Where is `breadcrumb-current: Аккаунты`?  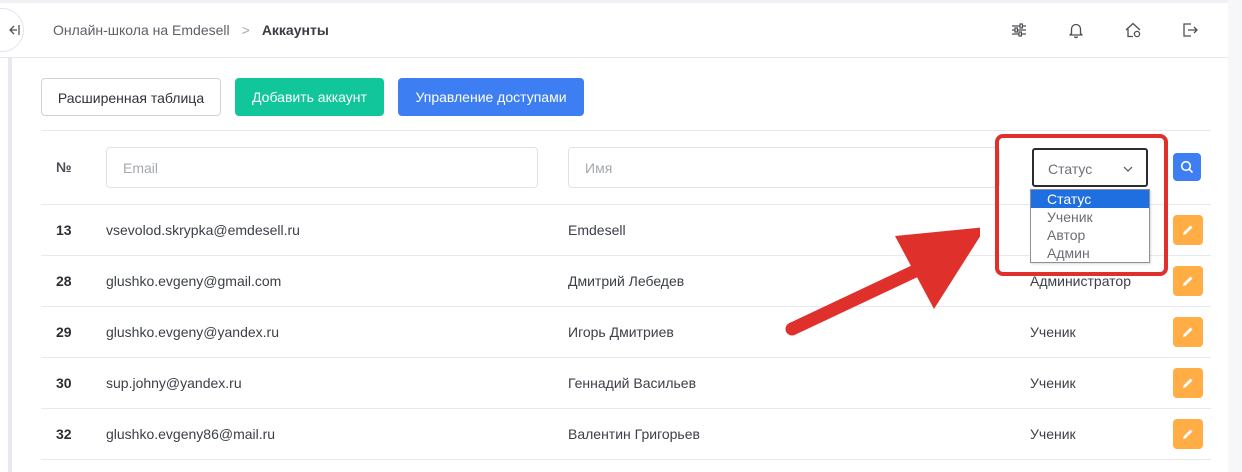 breadcrumb-current: Аккаунты is located at coordinates (295, 30).